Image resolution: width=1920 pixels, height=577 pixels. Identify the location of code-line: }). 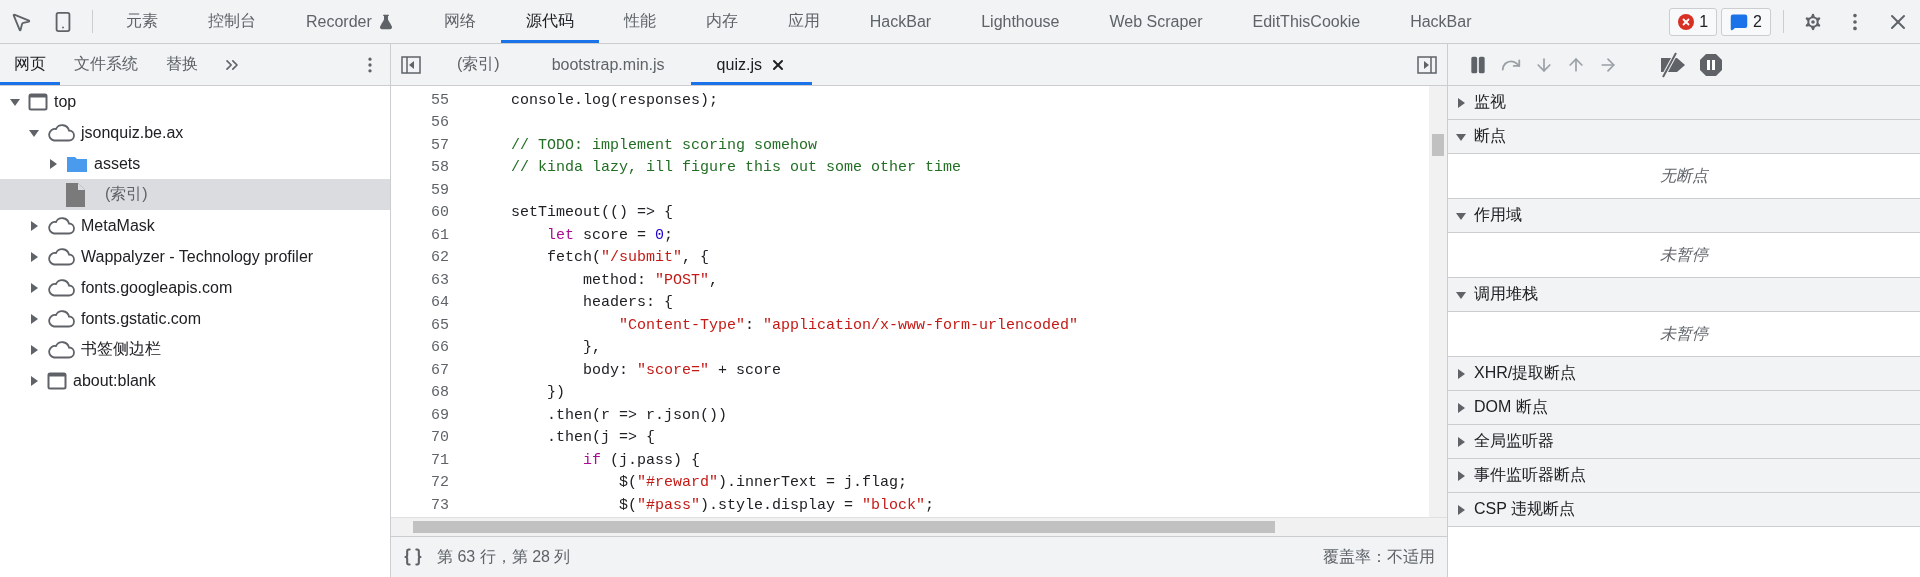
(555, 393).